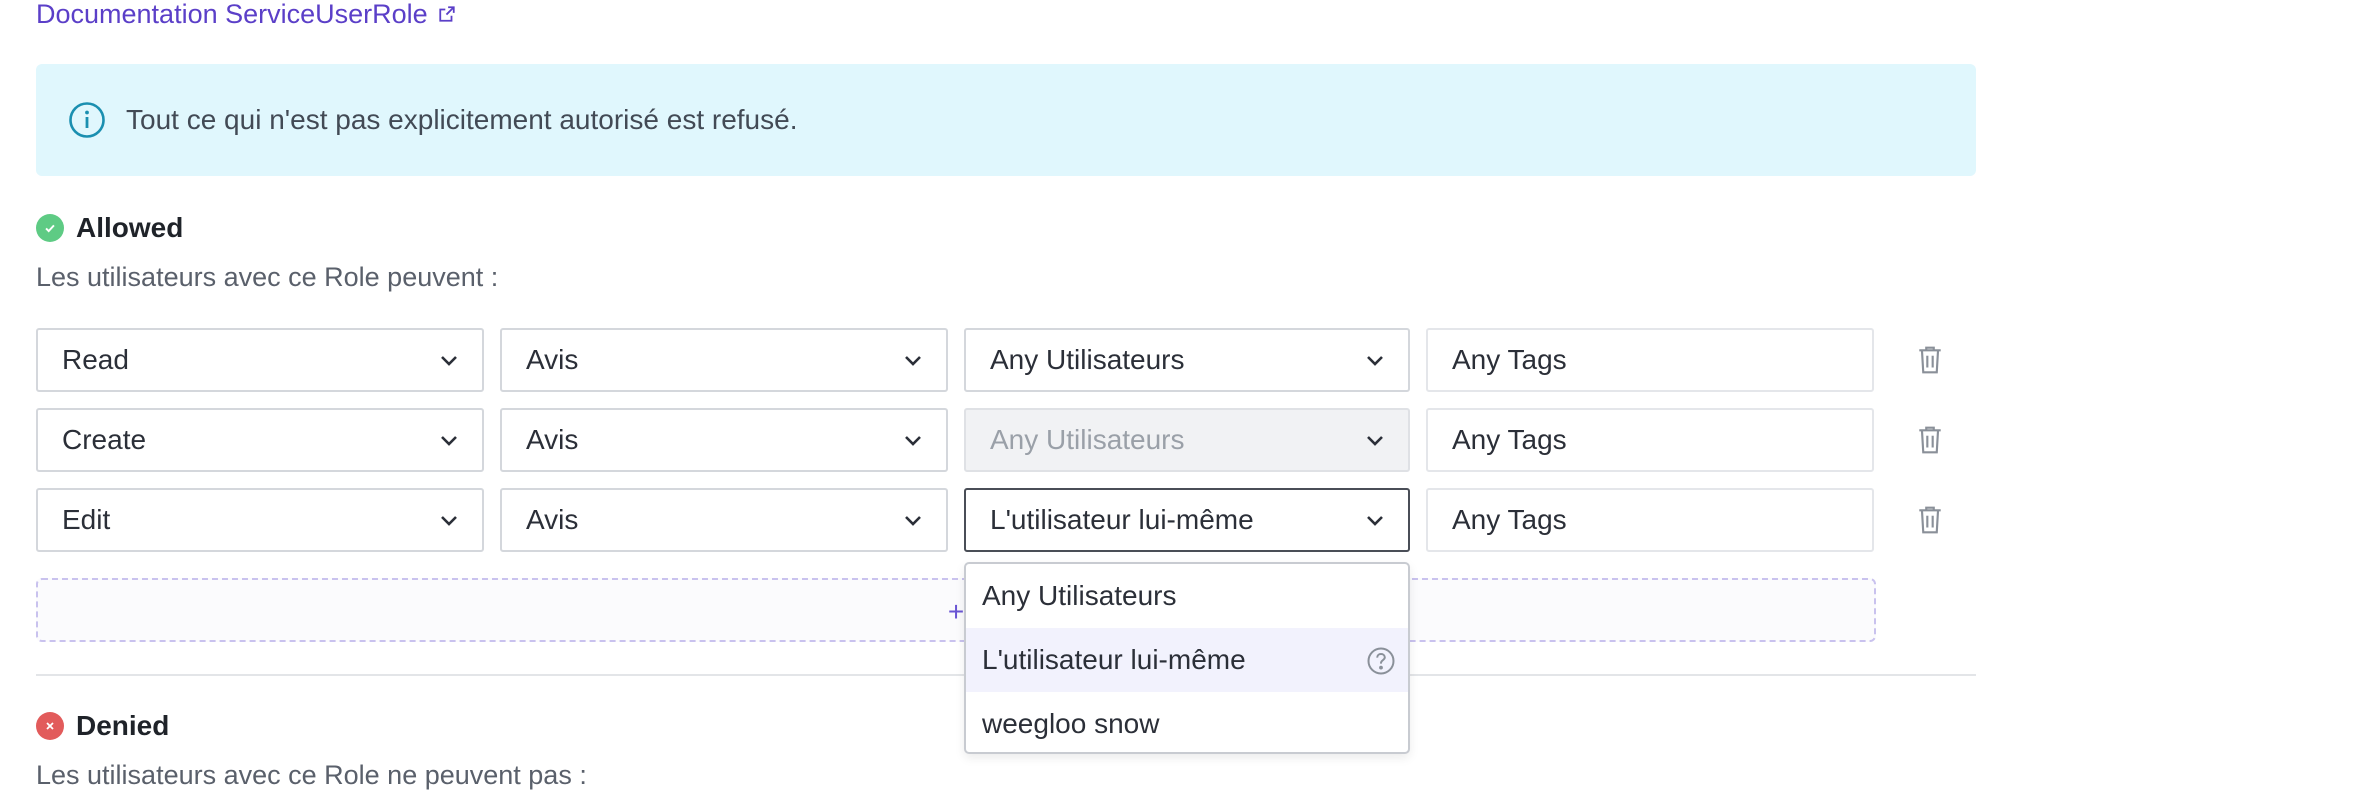  Describe the element at coordinates (1187, 596) in the screenshot. I see `dropdown-option-any-utilisateurs: Any Utilisateurs` at that location.